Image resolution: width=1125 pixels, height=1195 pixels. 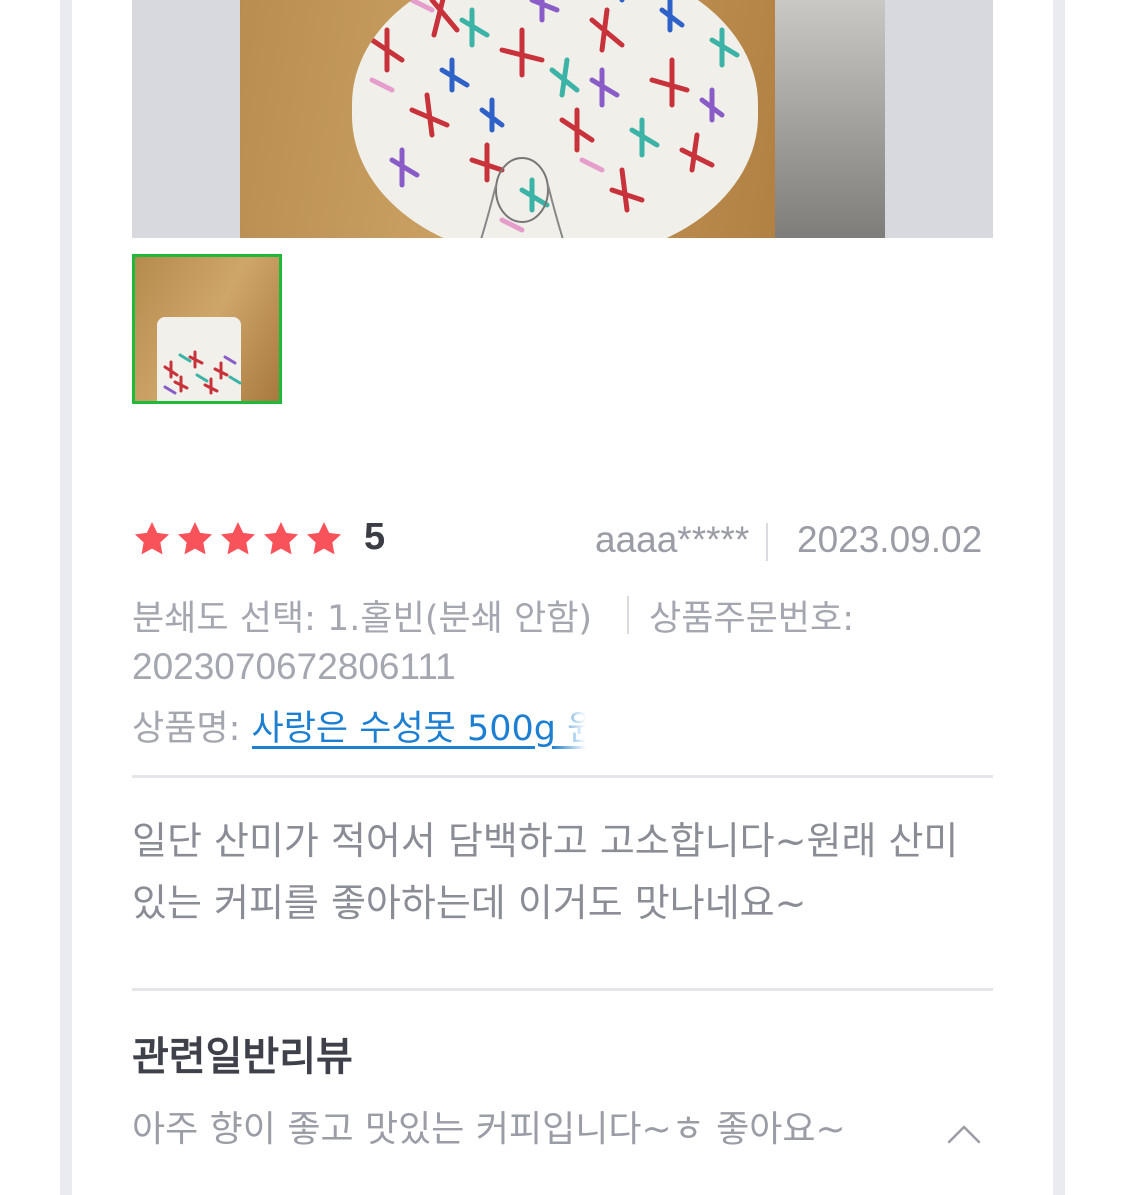 I want to click on product-name-label: 상품명:, so click(x=192, y=729).